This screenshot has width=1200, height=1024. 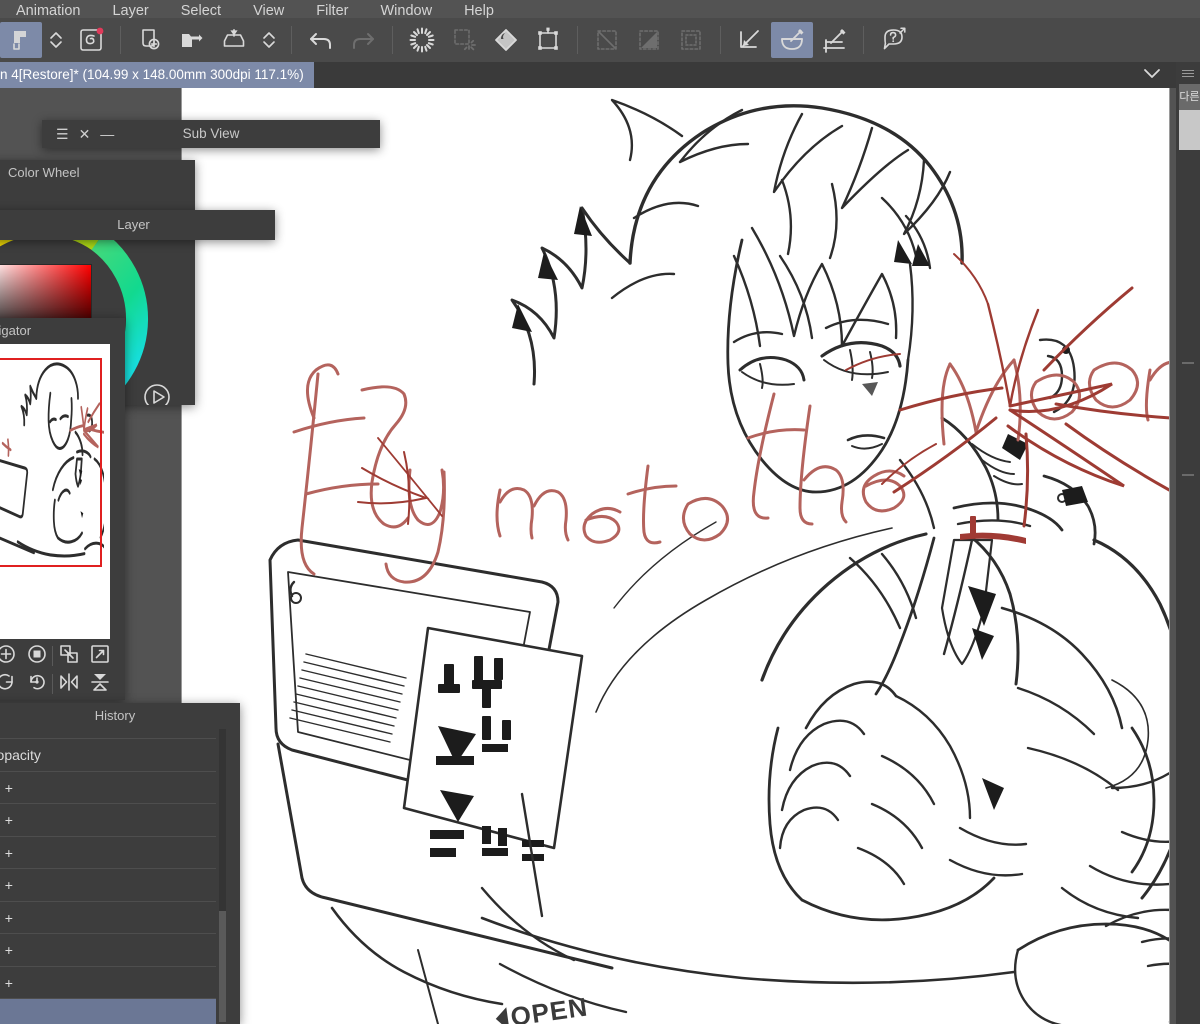 I want to click on undo-button, so click(x=321, y=40).